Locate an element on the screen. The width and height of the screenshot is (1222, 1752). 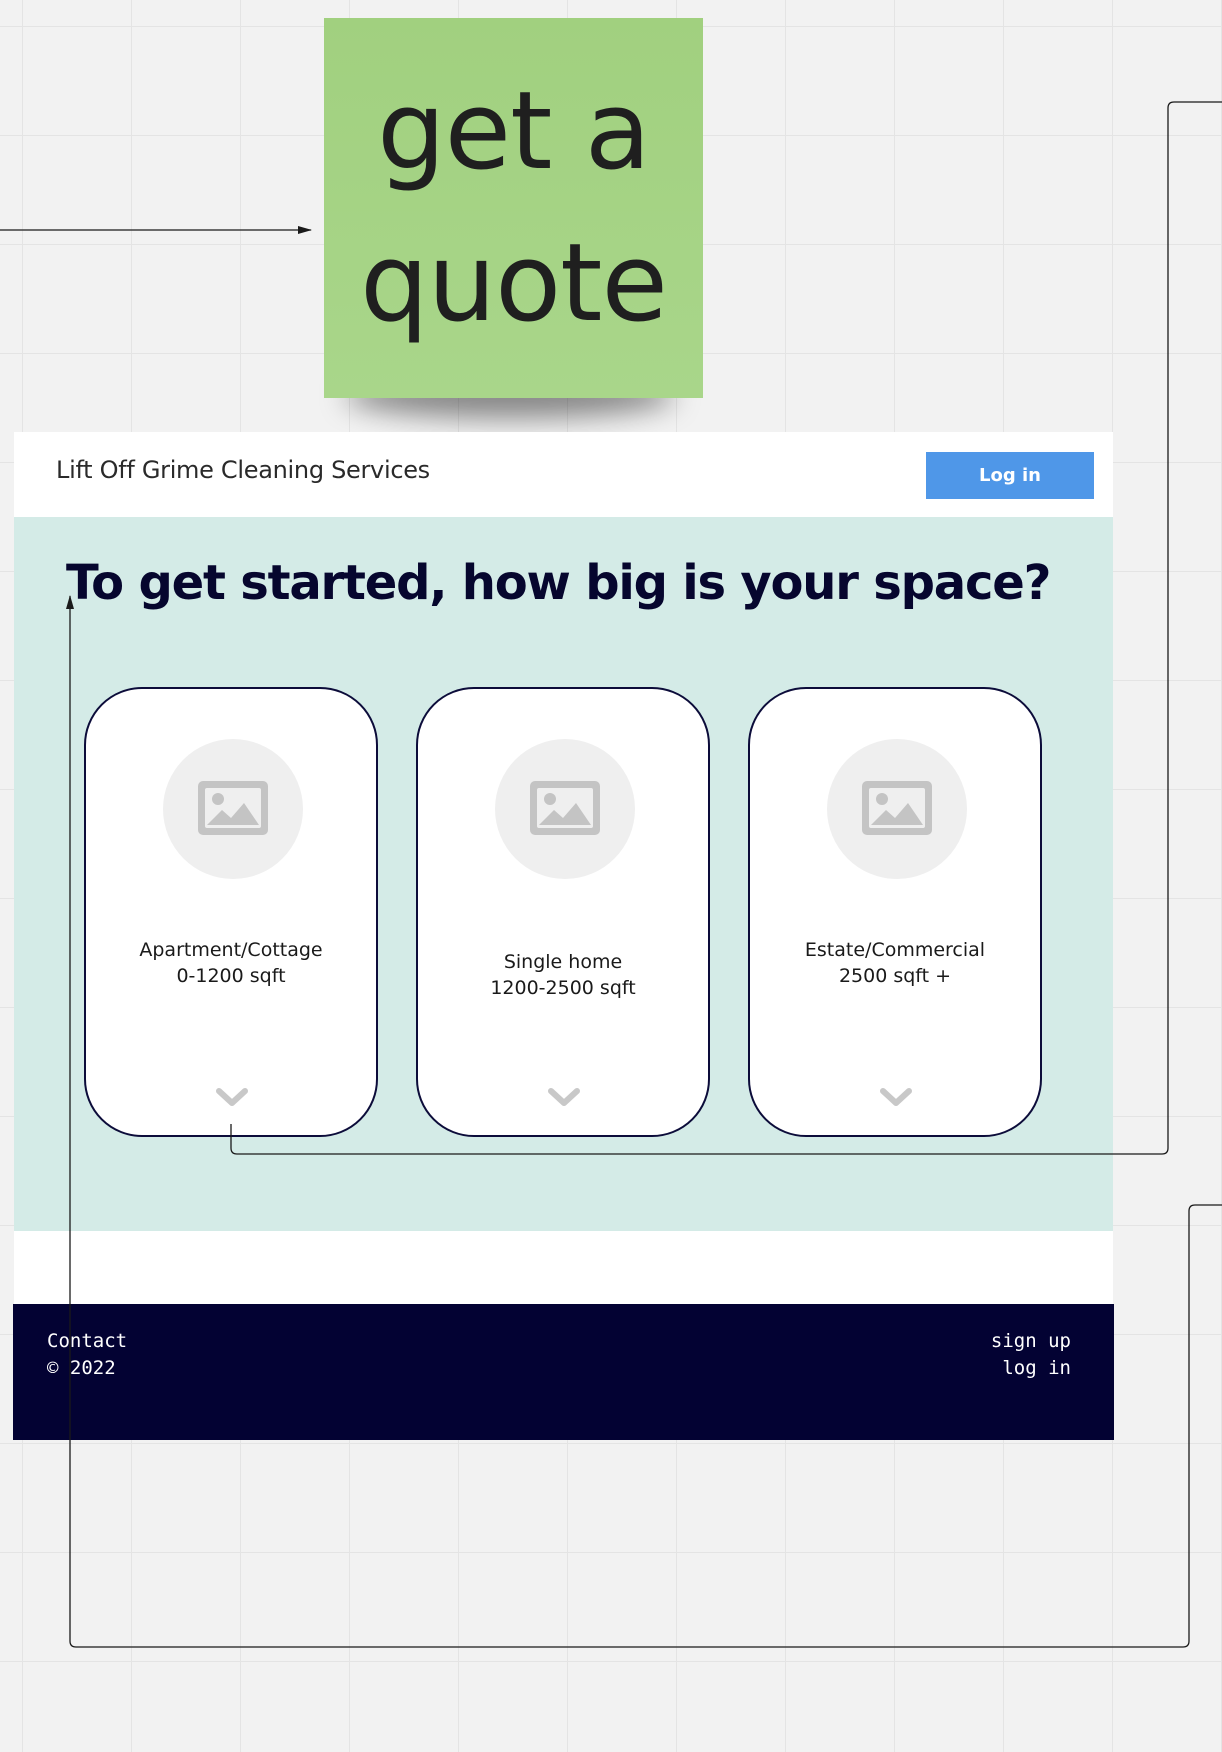
site-footer: Contact © 2022 sign up log in is located at coordinates (563, 1372).